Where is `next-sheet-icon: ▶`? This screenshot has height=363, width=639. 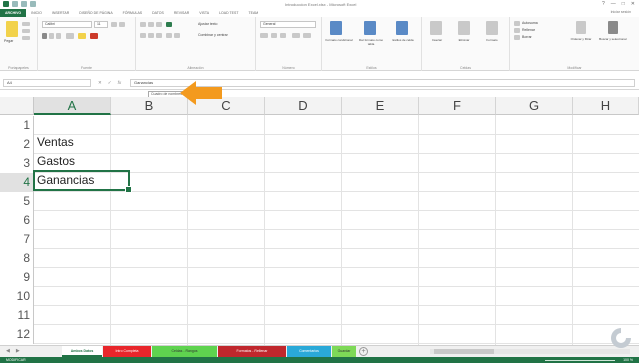 next-sheet-icon: ▶ is located at coordinates (18, 351).